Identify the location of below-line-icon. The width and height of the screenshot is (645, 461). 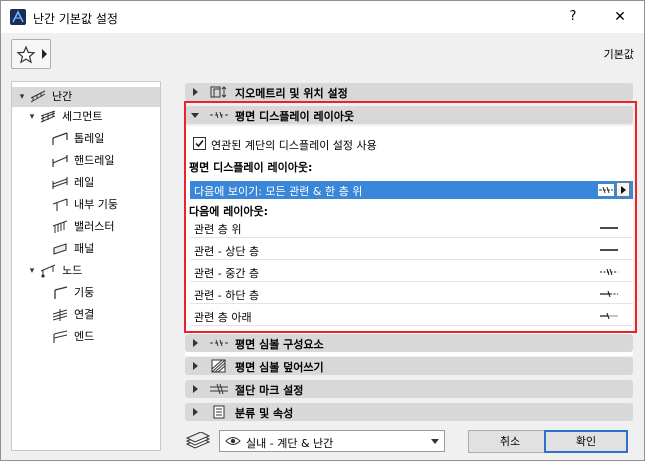
(609, 316).